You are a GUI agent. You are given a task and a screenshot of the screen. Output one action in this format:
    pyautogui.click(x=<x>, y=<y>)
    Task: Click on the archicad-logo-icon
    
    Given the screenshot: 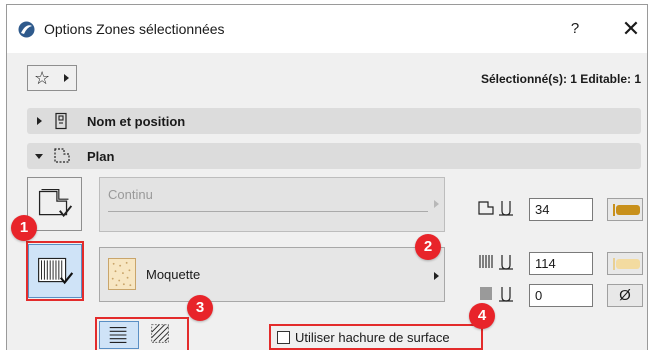 What is the action you would take?
    pyautogui.click(x=26, y=29)
    